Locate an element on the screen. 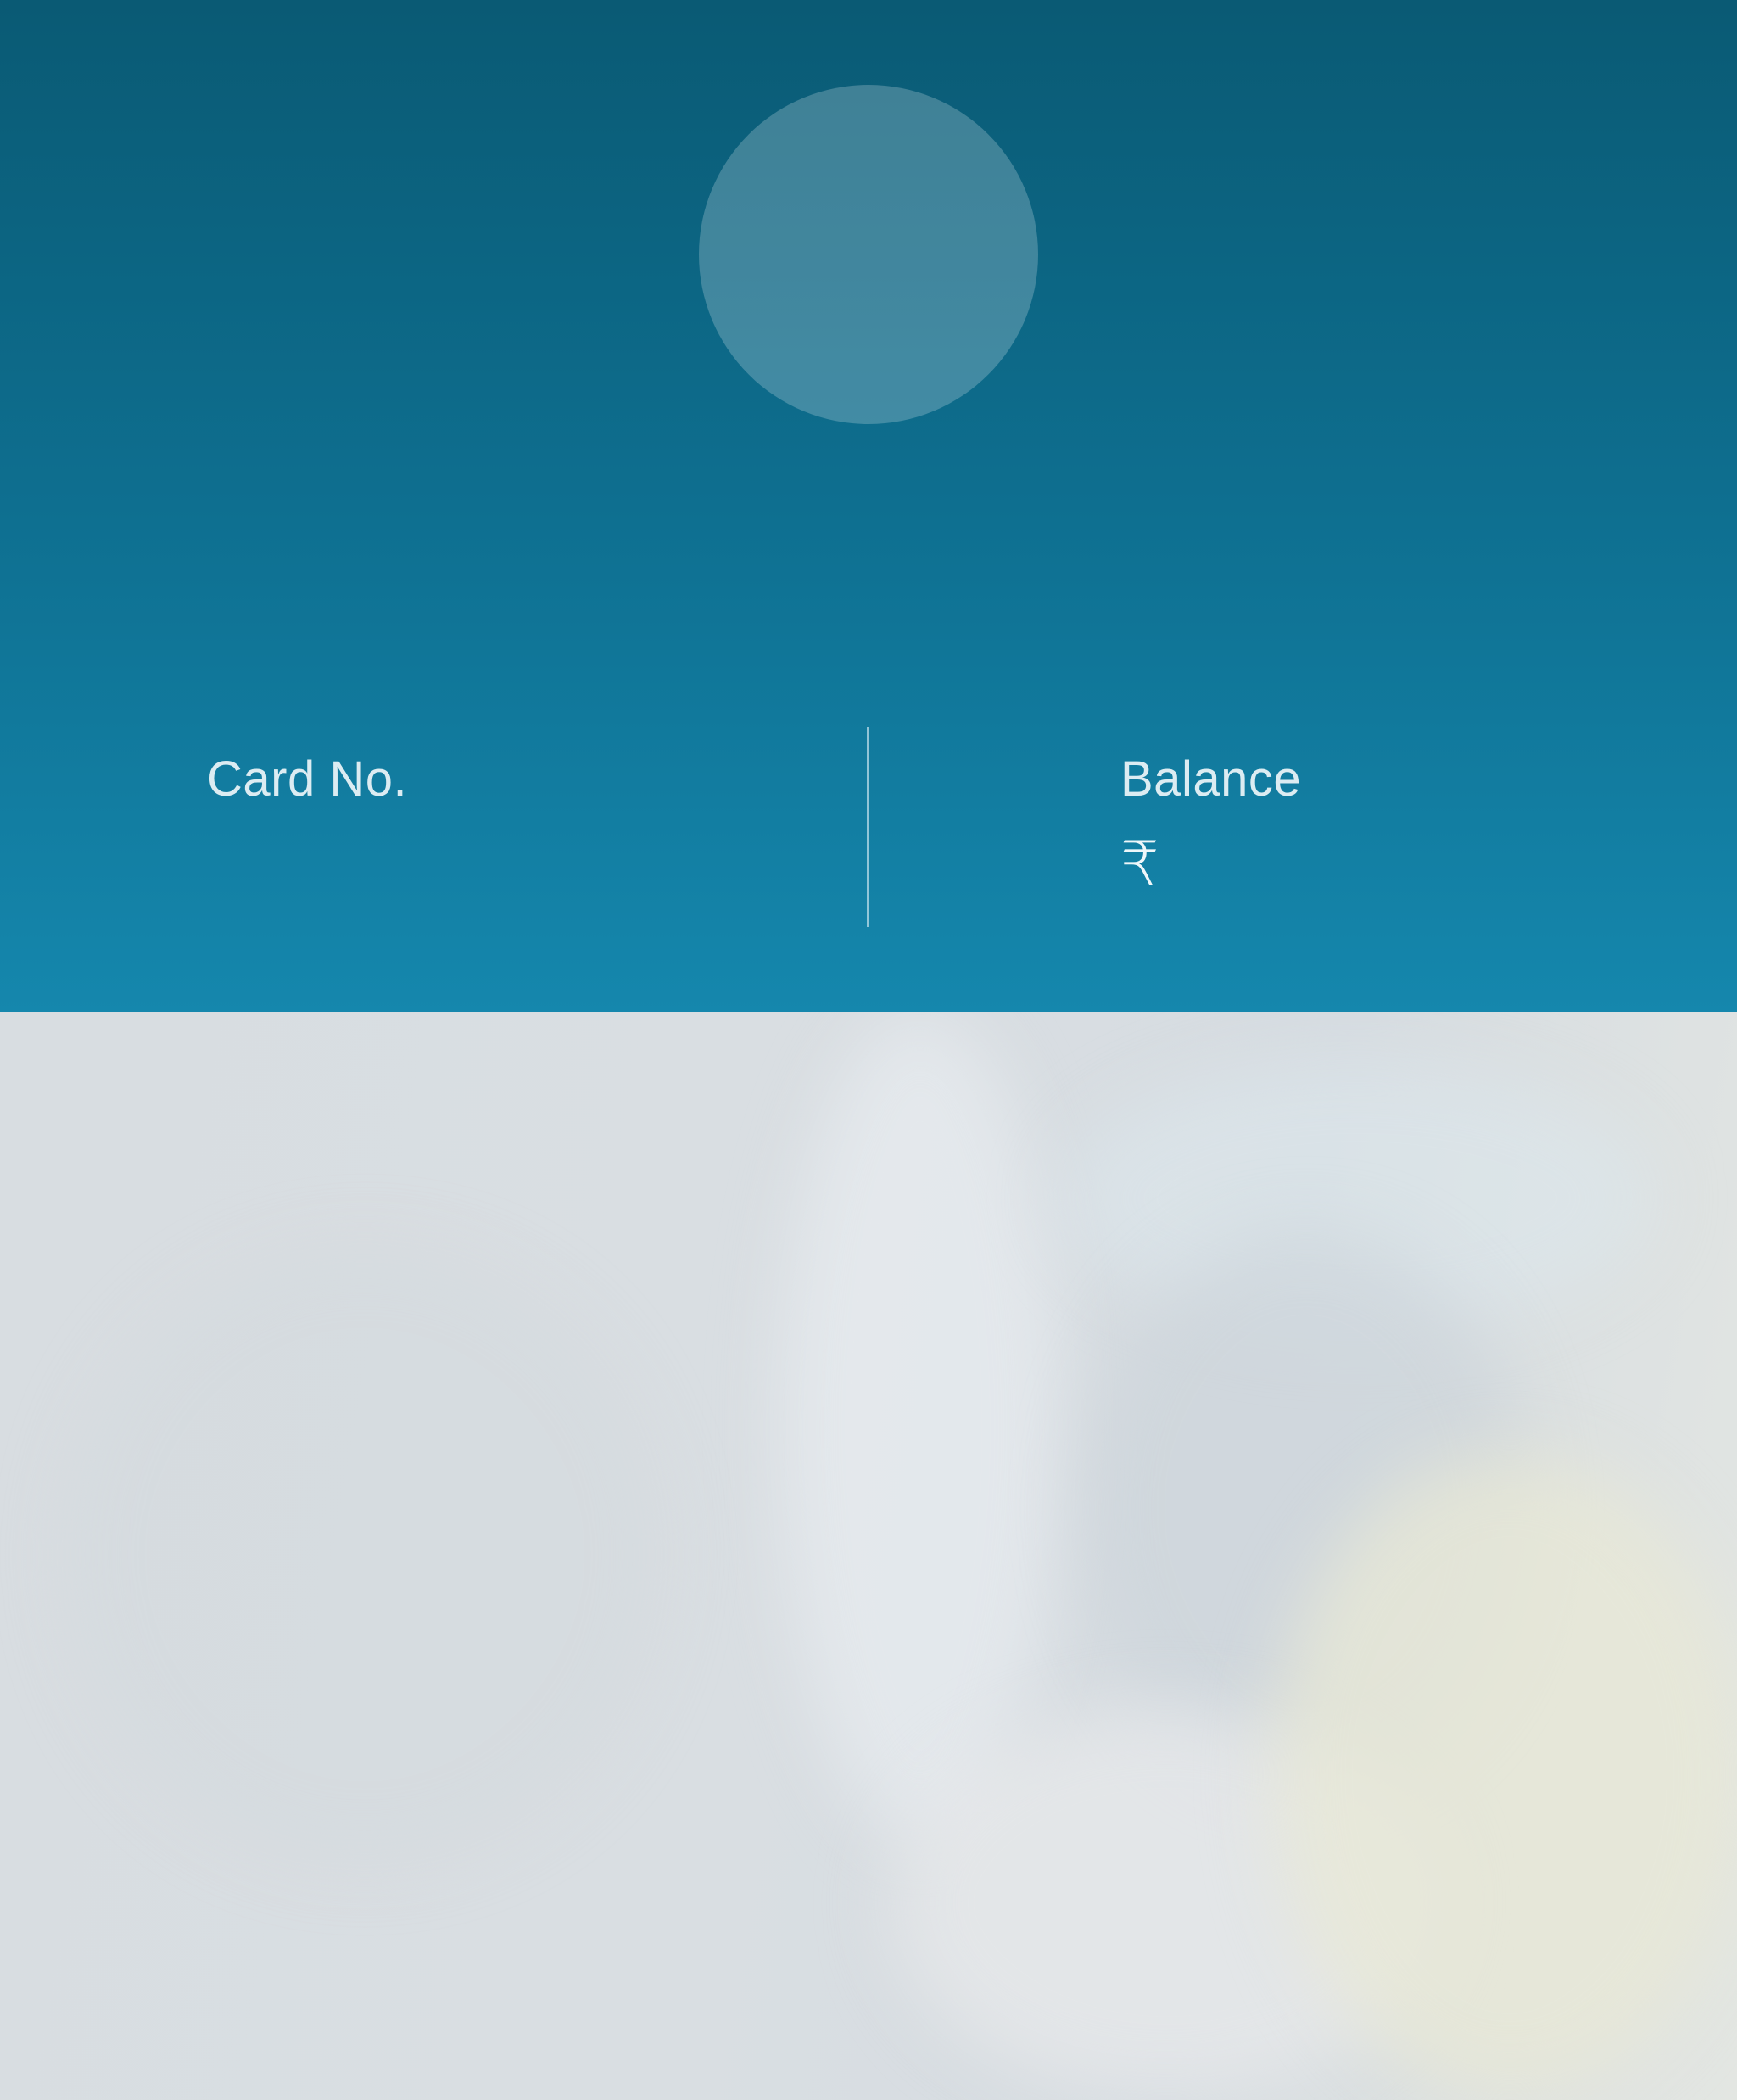  info-divider is located at coordinates (868, 827).